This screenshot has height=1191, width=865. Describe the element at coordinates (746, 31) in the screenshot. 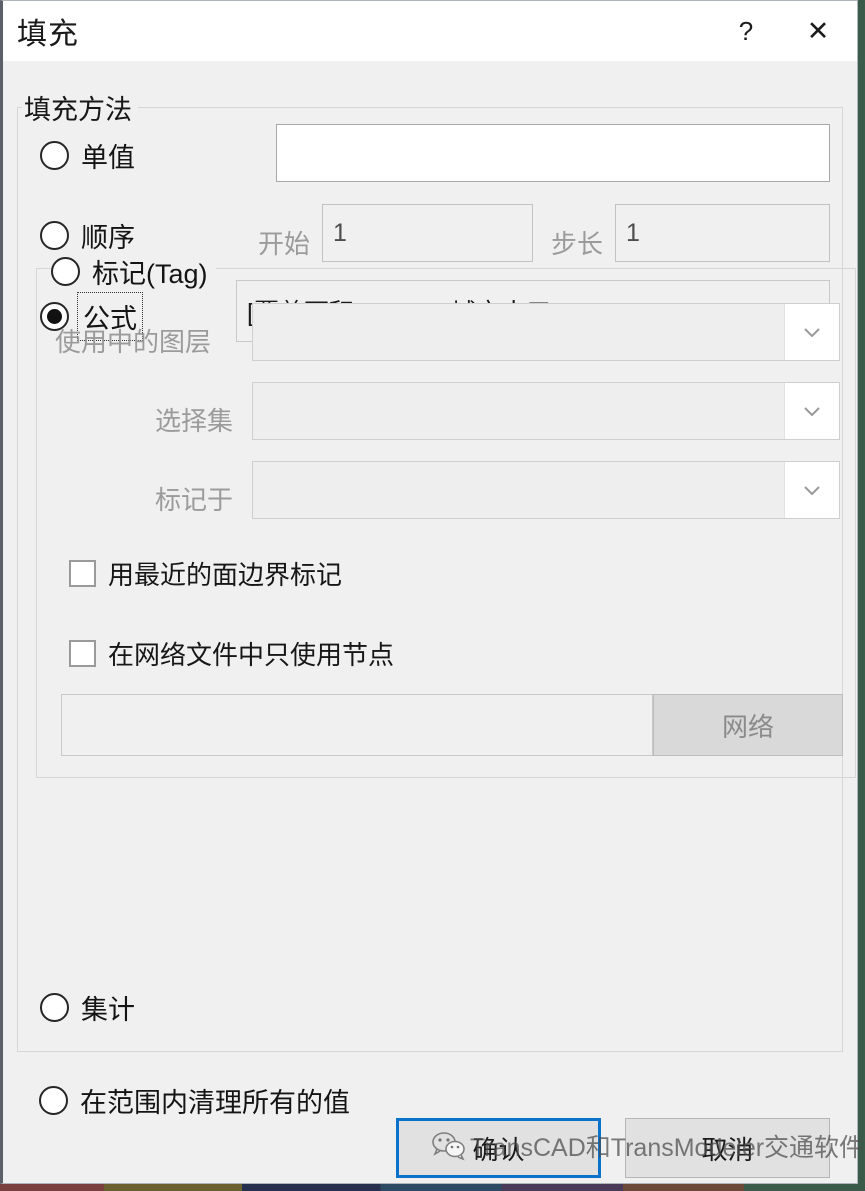

I see `help-icon: ?` at that location.